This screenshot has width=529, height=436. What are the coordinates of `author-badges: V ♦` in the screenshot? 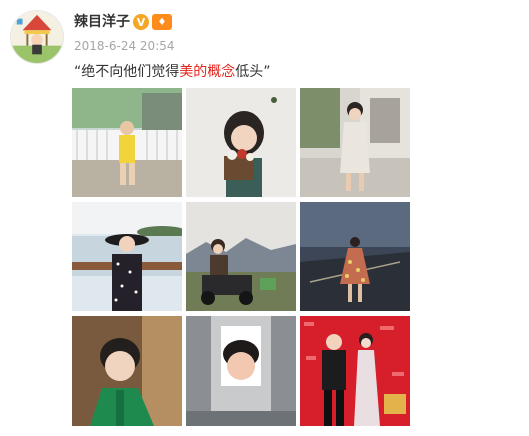 It's located at (152, 22).